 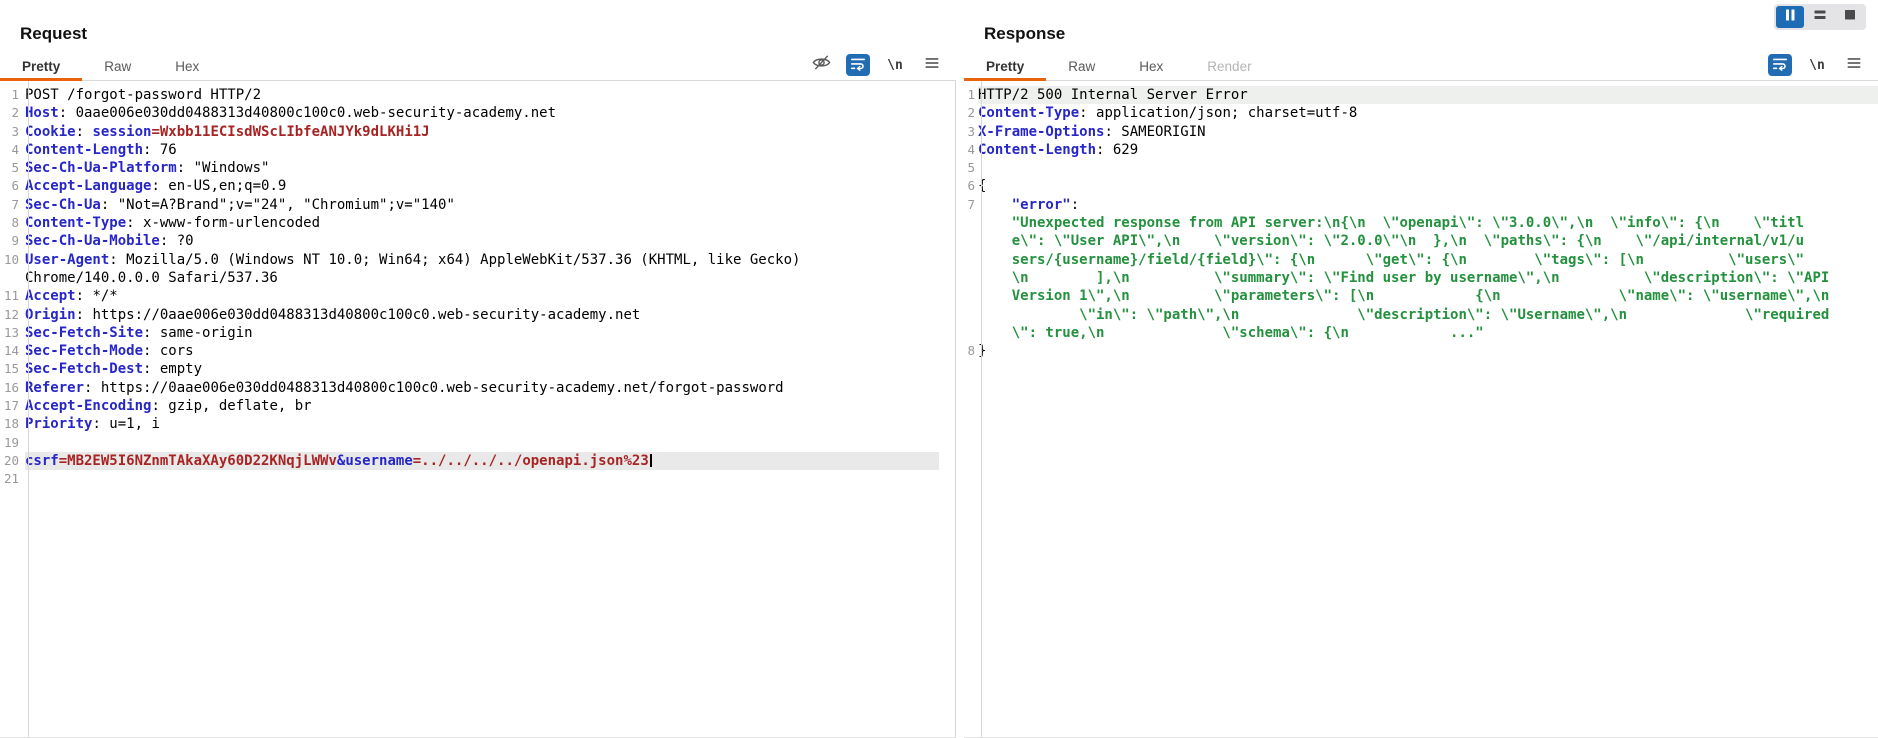 What do you see at coordinates (971, 204) in the screenshot?
I see `line-number: 7` at bounding box center [971, 204].